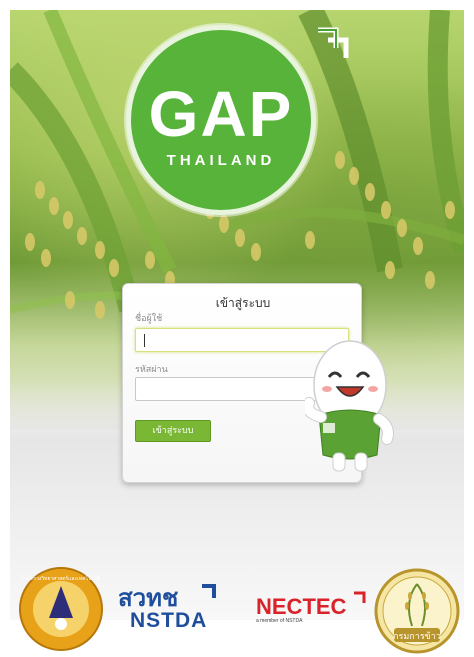  I want to click on nstda-text: NSTDA, so click(169, 620).